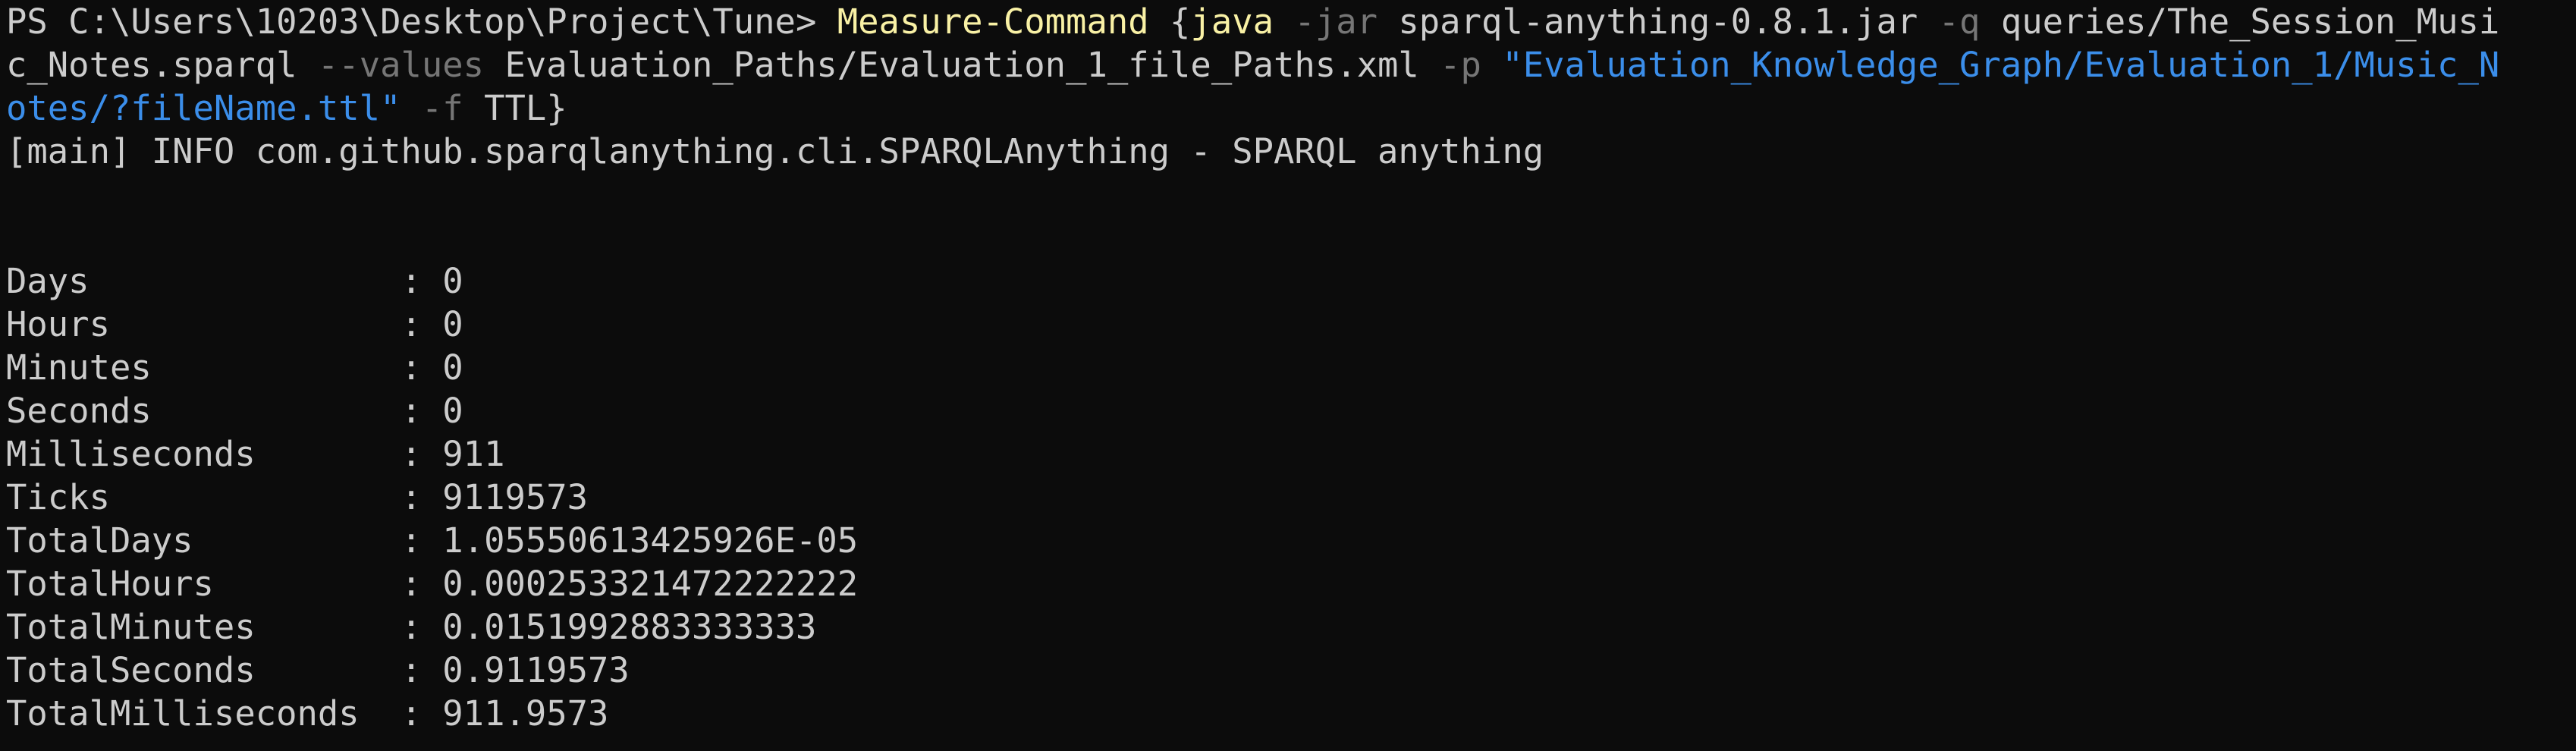 The image size is (2576, 751). I want to click on flag-f: -f, so click(442, 108).